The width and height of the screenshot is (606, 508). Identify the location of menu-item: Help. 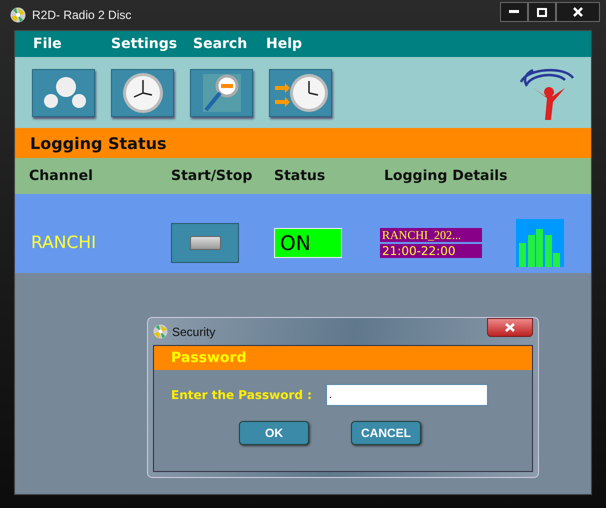
(291, 44).